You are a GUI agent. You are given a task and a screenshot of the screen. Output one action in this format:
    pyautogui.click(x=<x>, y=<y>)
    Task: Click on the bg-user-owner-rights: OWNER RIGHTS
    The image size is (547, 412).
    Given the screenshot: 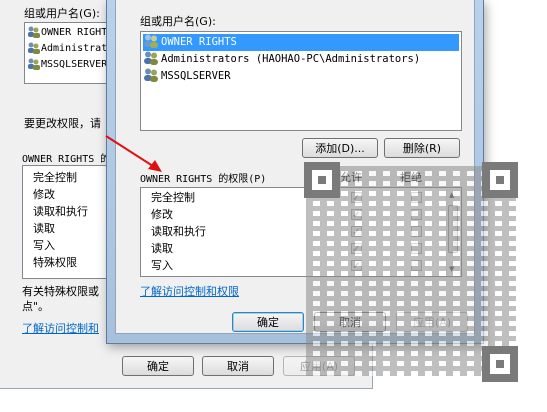 What is the action you would take?
    pyautogui.click(x=70, y=32)
    